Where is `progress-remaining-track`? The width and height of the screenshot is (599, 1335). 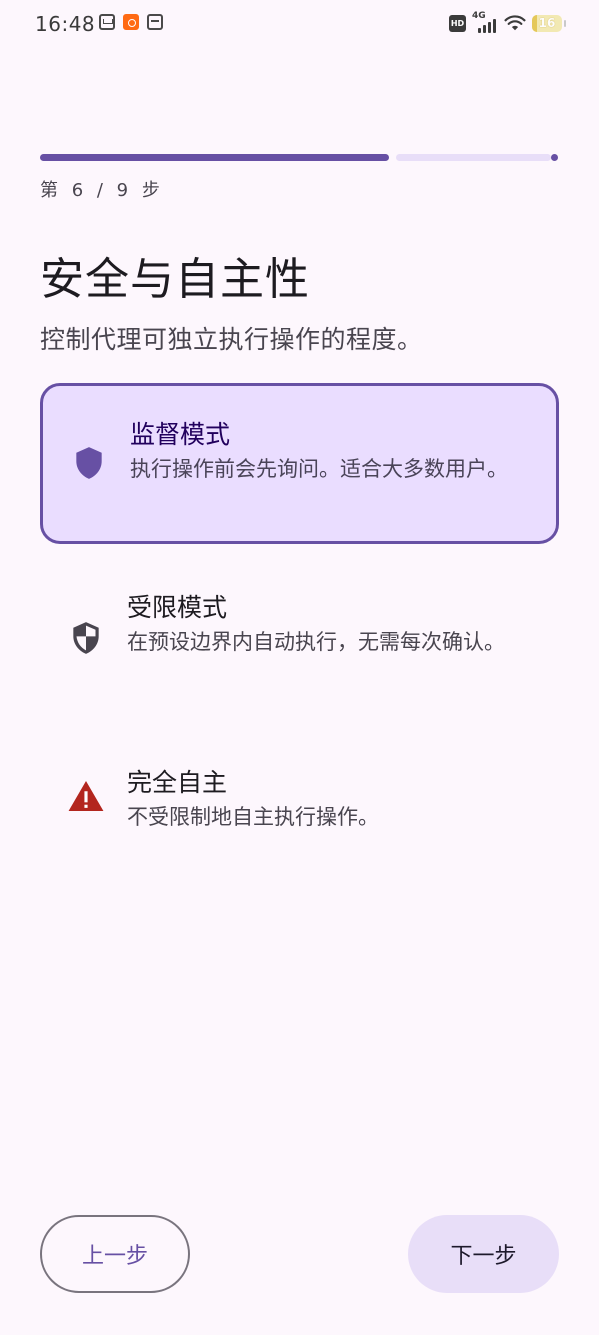
progress-remaining-track is located at coordinates (473, 157).